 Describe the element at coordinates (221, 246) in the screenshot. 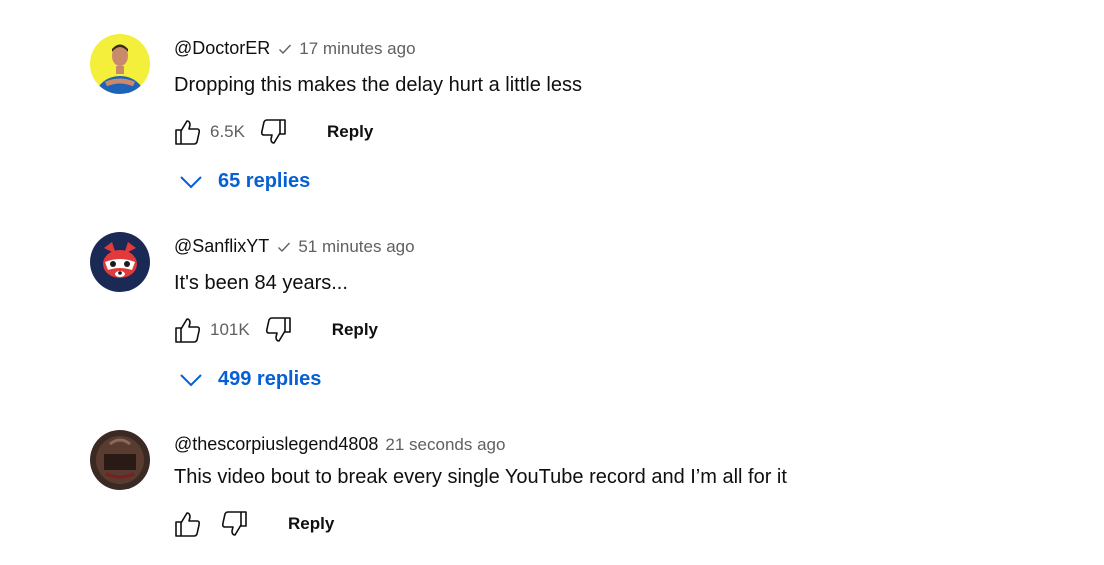

I see `author-name: @SanflixYT` at that location.